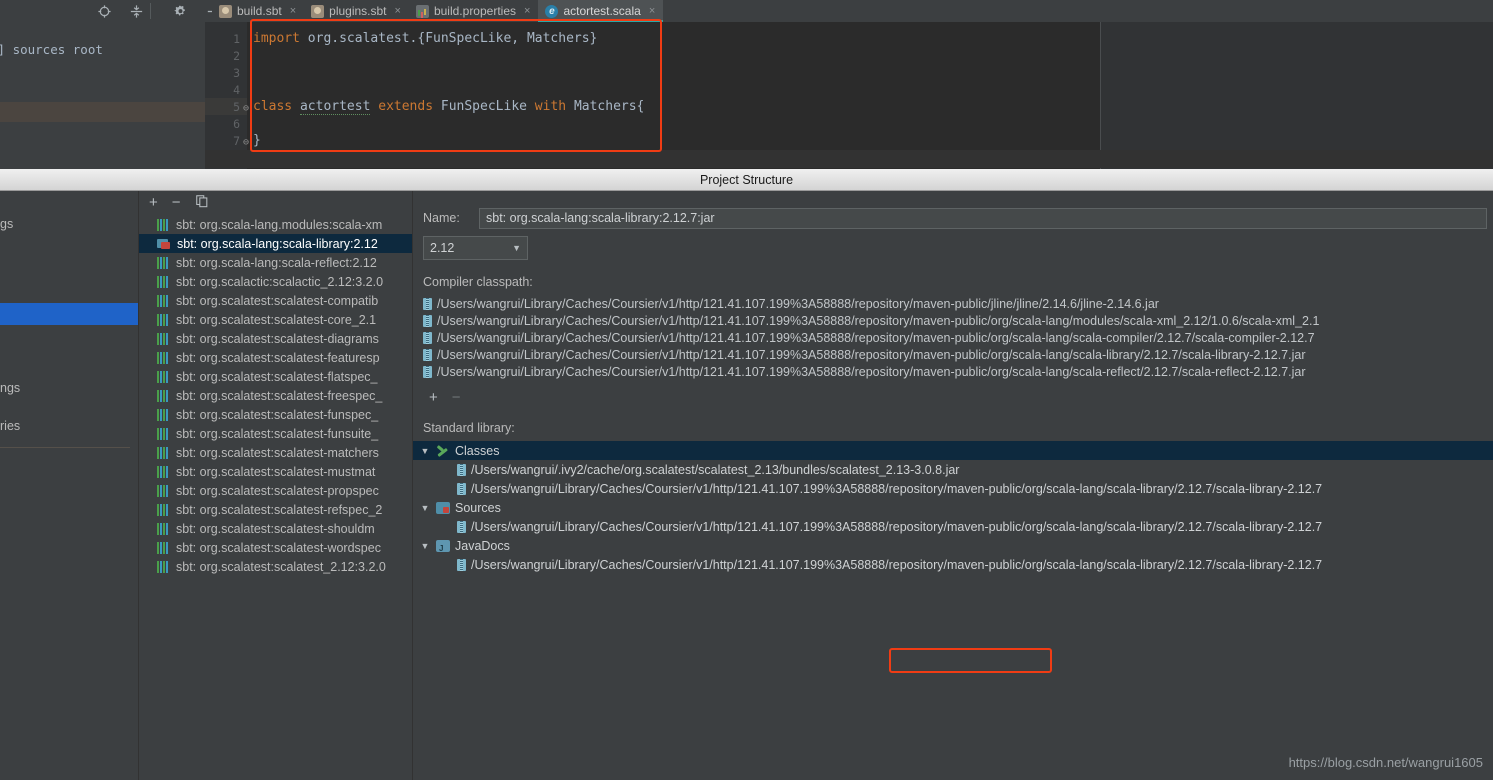 This screenshot has width=1493, height=780. I want to click on library-list-item: sbt: org.scala-lang:scala-library:2.12, so click(276, 243).